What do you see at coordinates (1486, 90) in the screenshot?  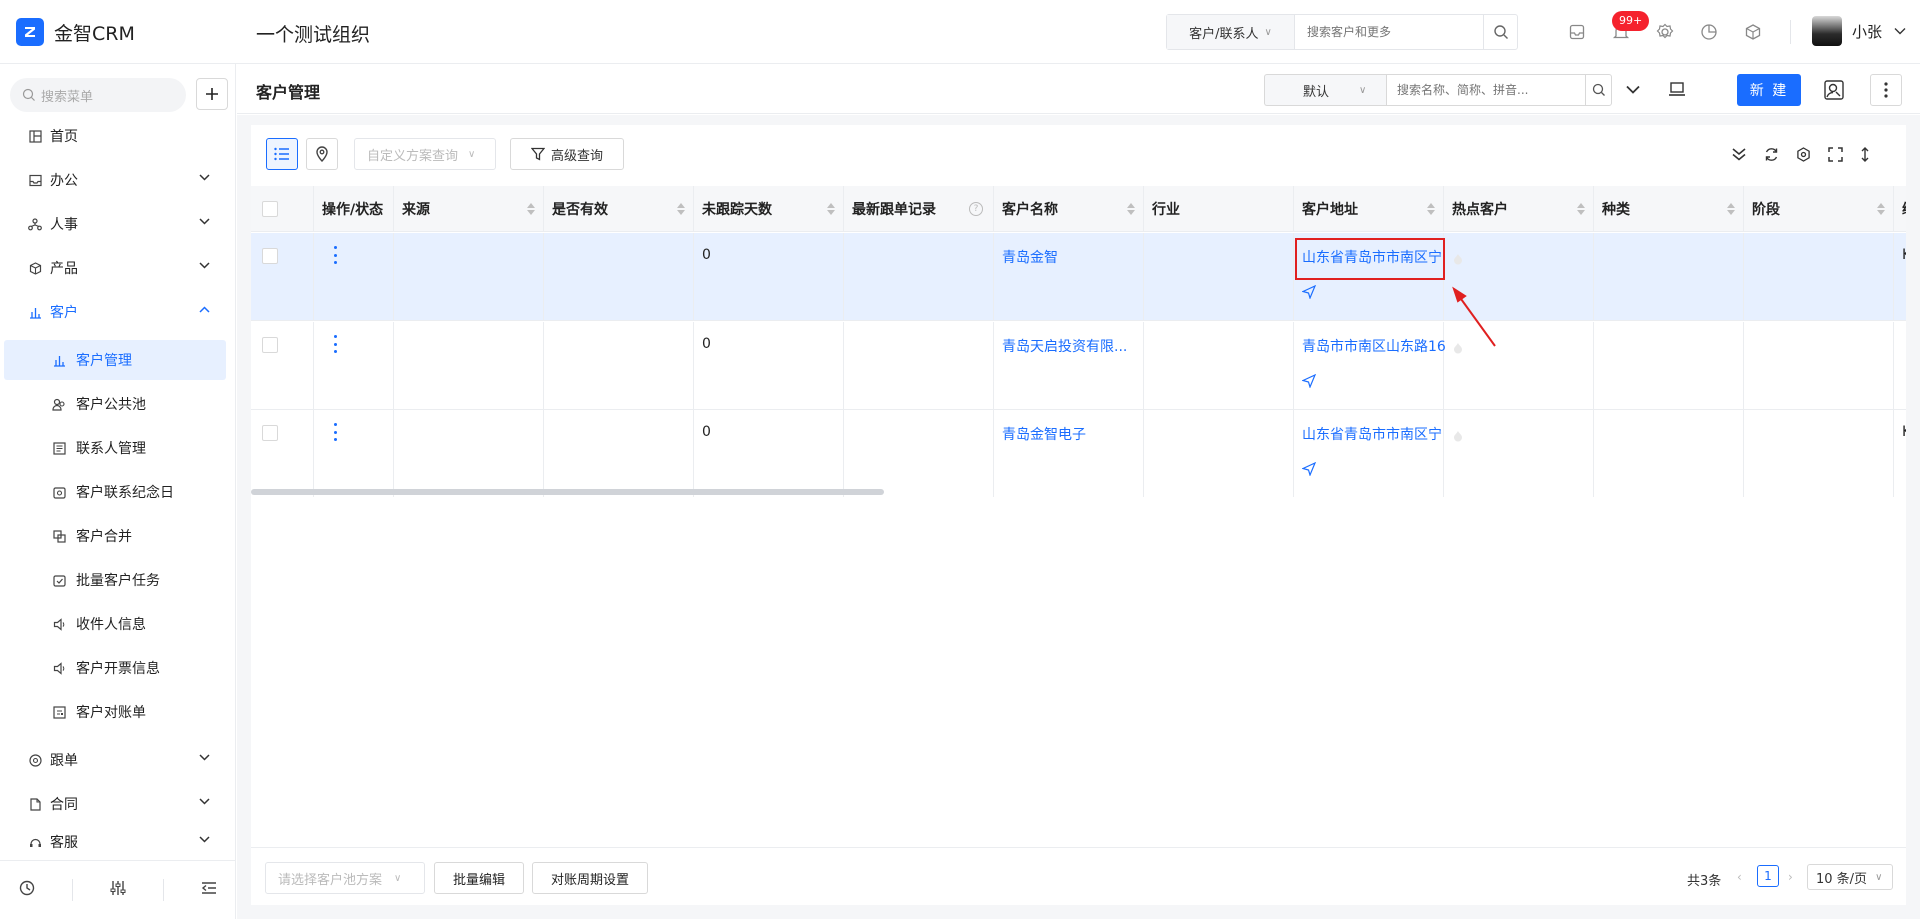 I see `list-search-input` at bounding box center [1486, 90].